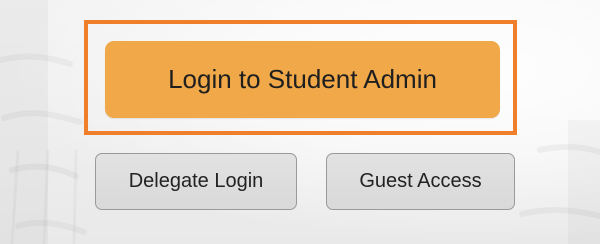  Describe the element at coordinates (196, 181) in the screenshot. I see `delegate-login-button: Delegate Login` at that location.